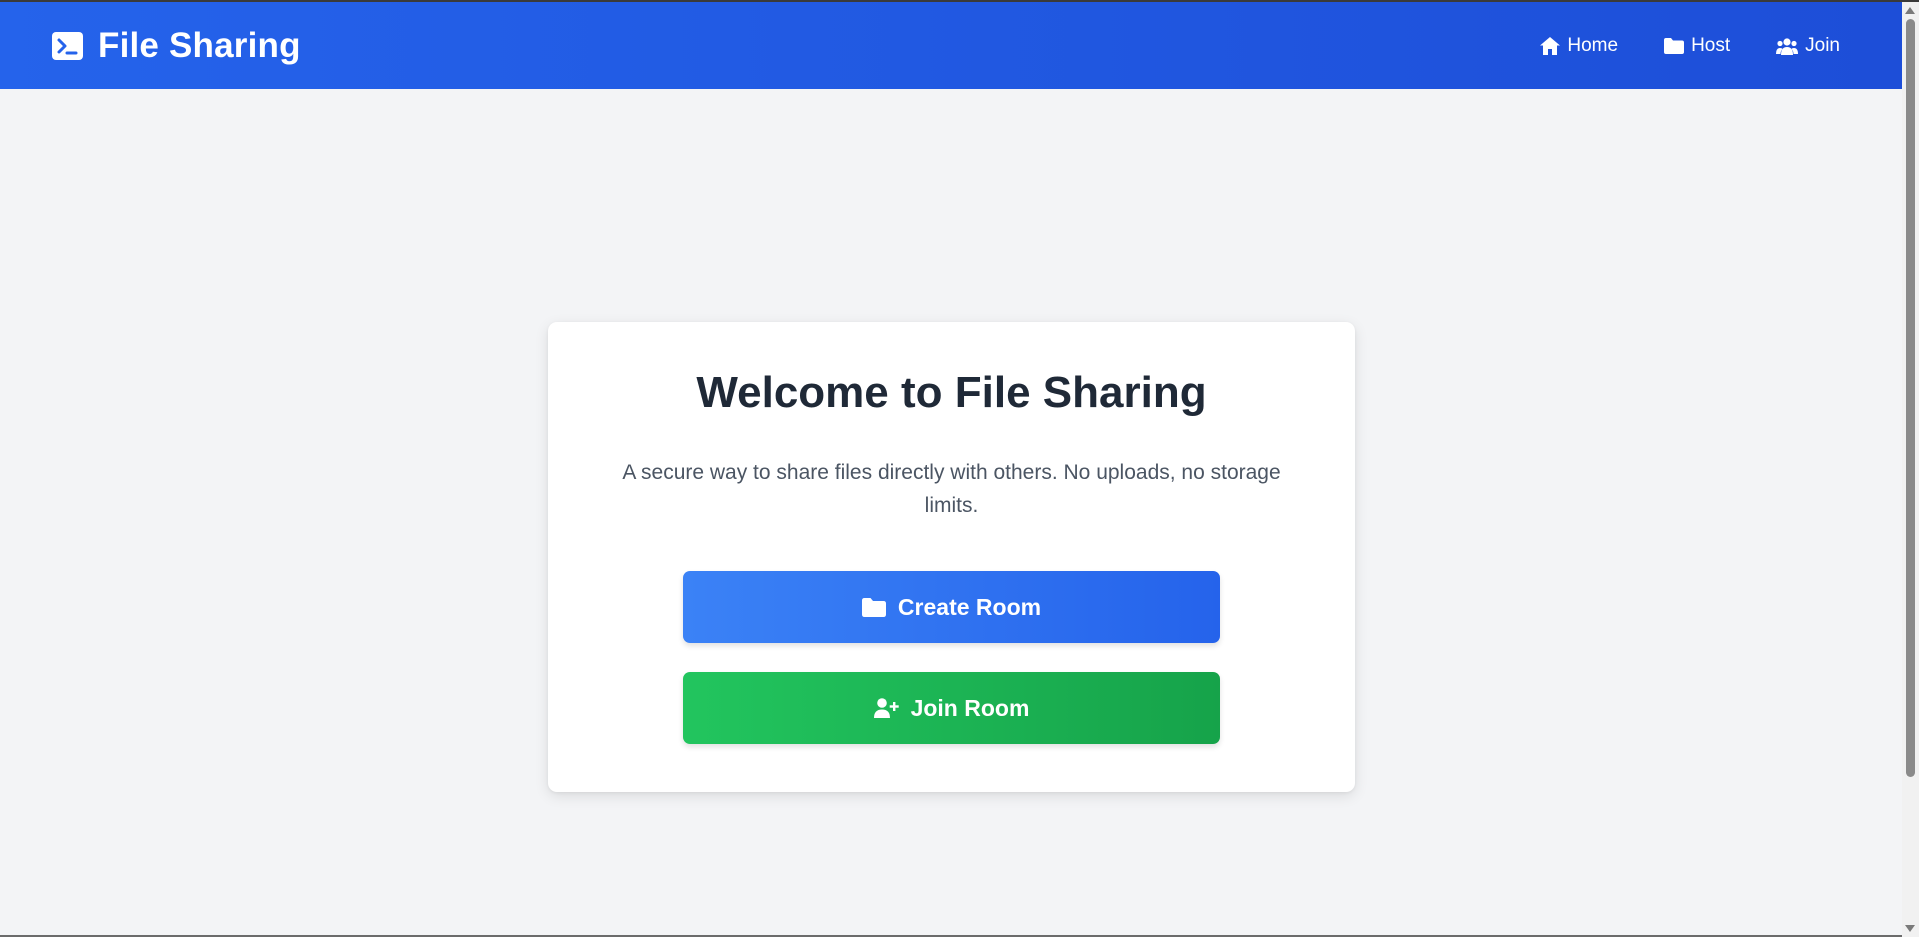  I want to click on create-room-button: Create Room, so click(951, 607).